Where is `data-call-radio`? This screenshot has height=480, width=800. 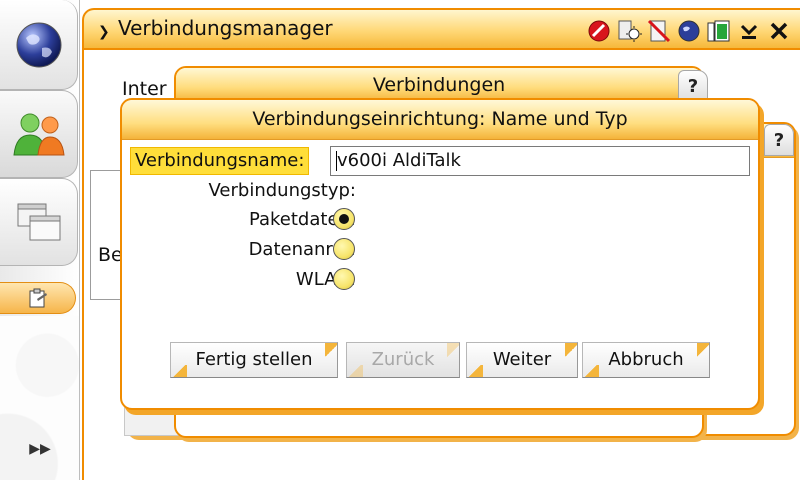
data-call-radio is located at coordinates (344, 249).